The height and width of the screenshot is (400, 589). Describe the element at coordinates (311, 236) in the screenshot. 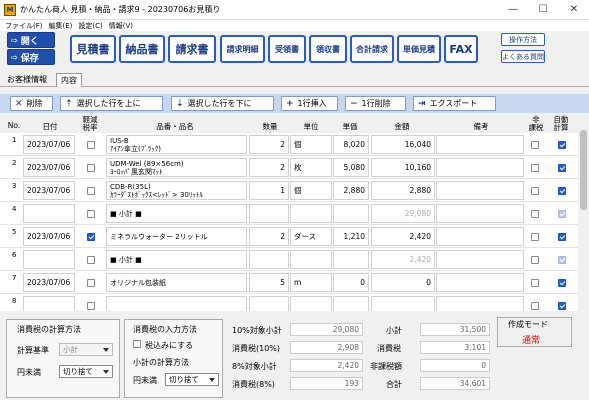

I see `unit-cell: ダース` at that location.